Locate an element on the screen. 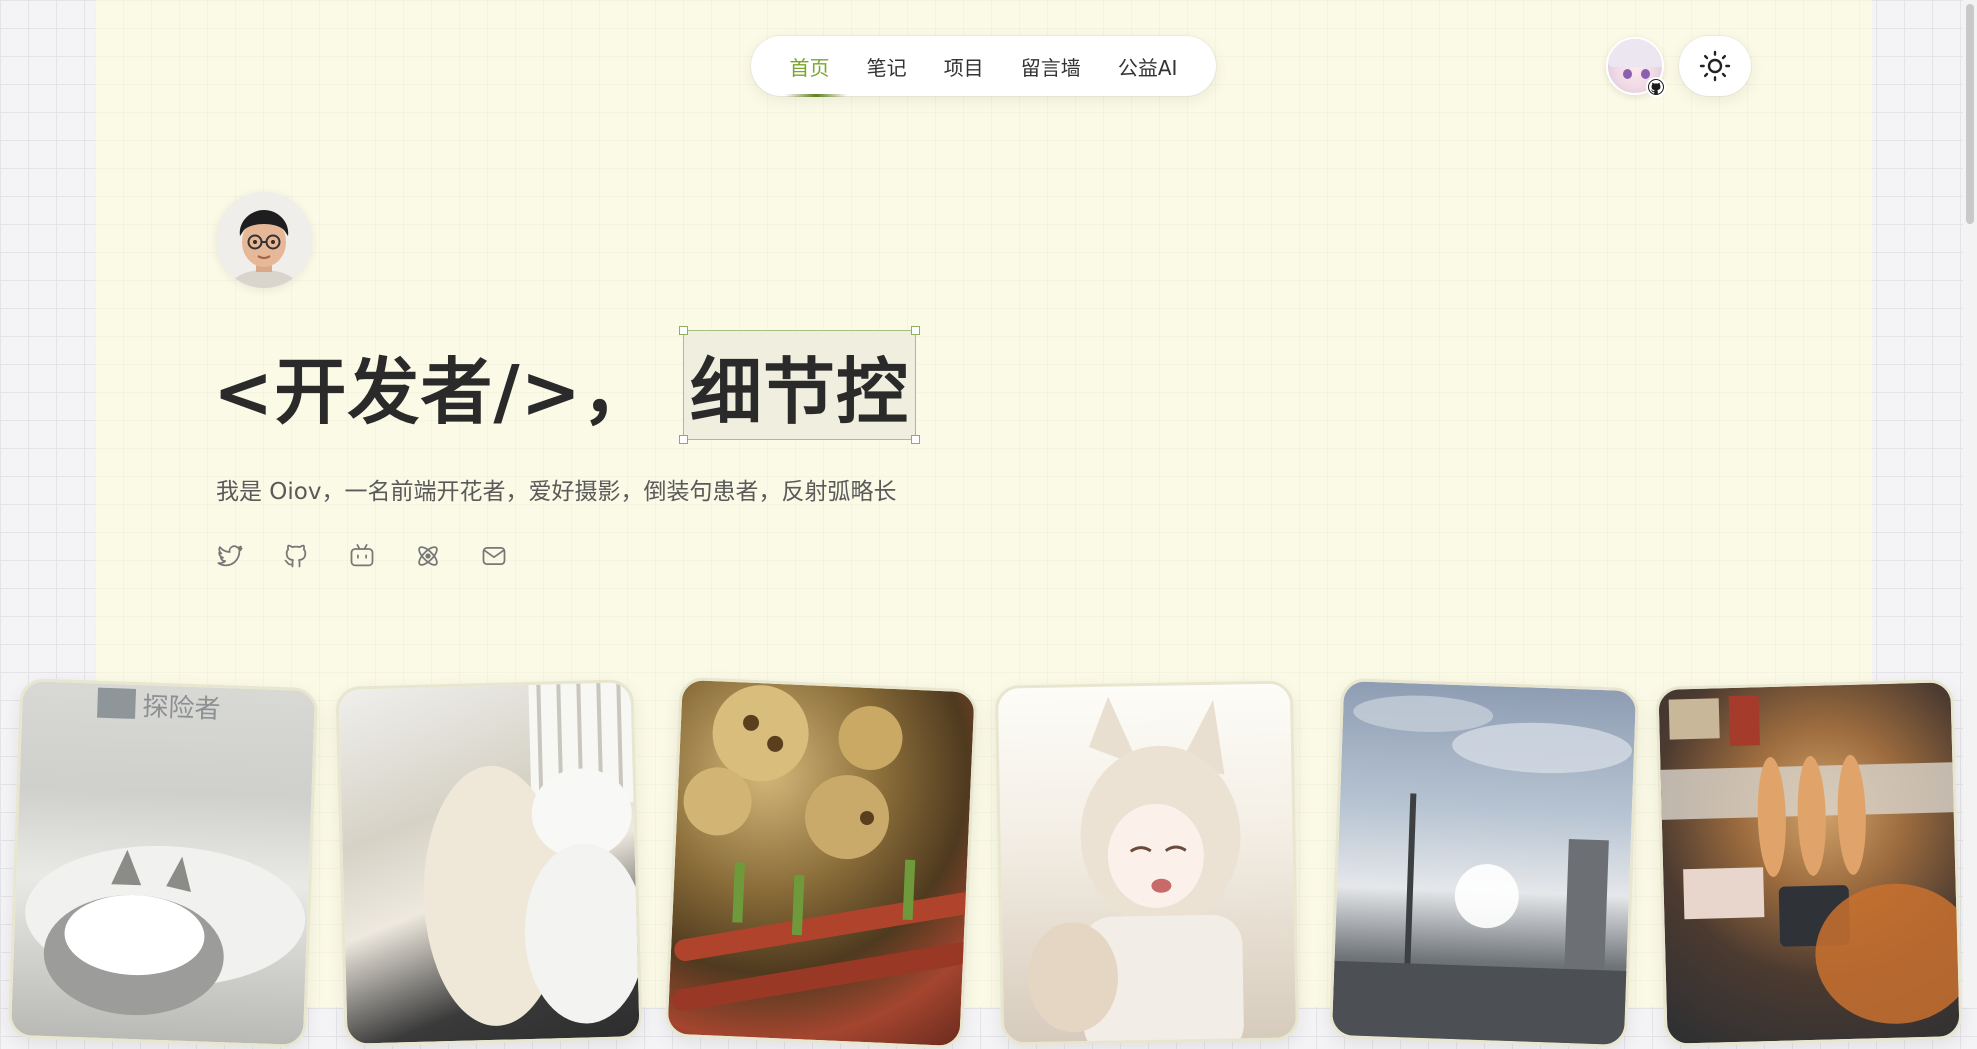  sun-icon is located at coordinates (1715, 66).